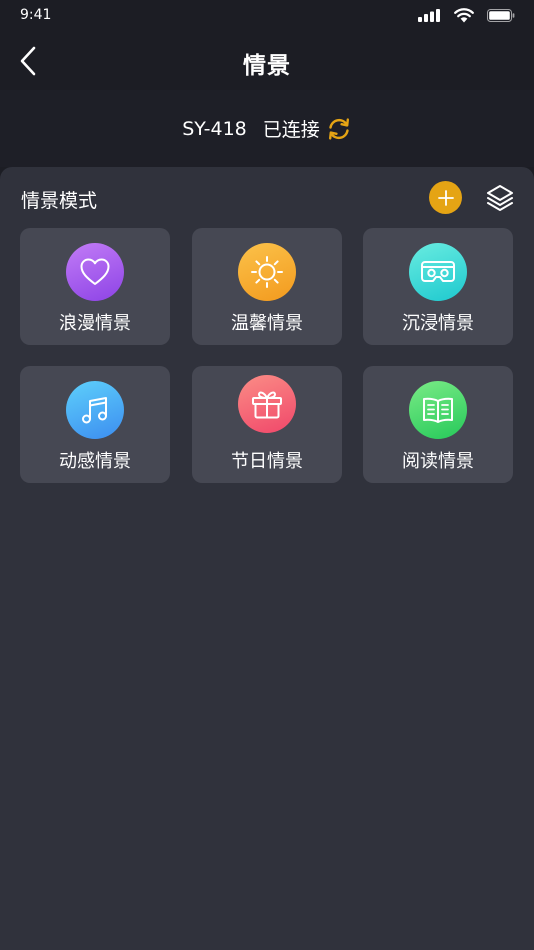 Image resolution: width=534 pixels, height=950 pixels. I want to click on layers-icon, so click(500, 198).